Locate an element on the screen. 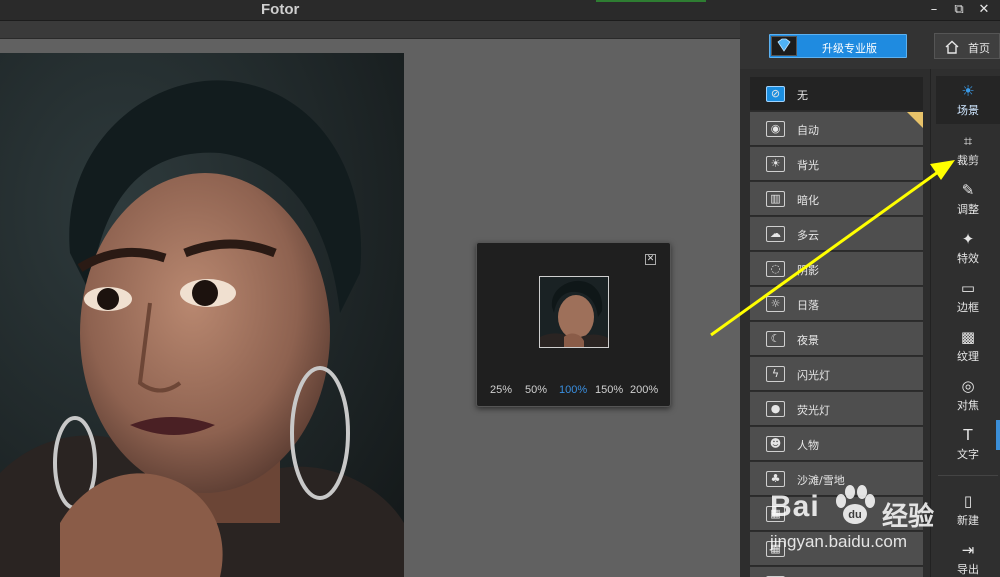 The width and height of the screenshot is (1000, 577). tool-focus: ◎ 对焦 is located at coordinates (968, 395).